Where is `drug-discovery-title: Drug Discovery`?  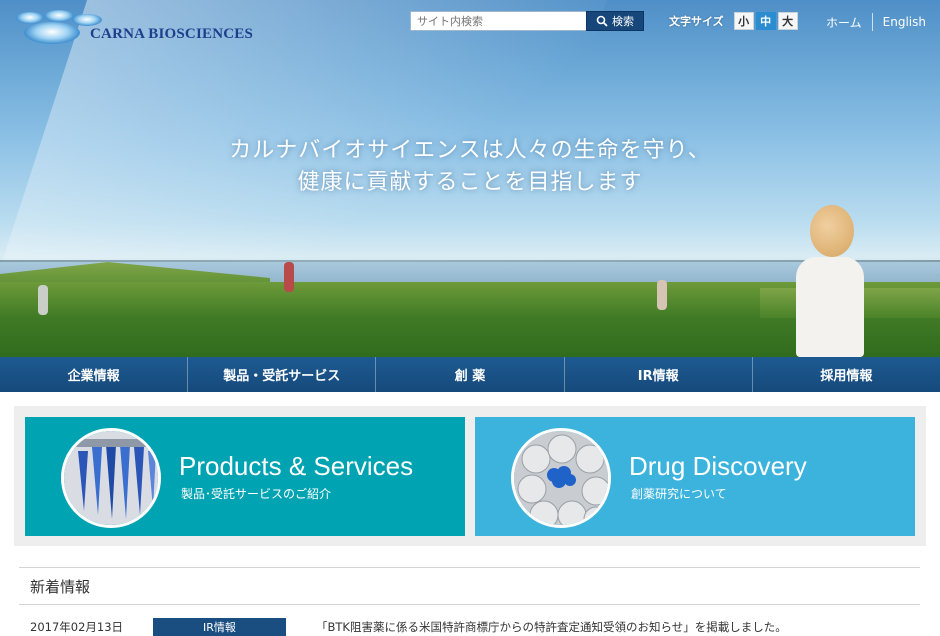 drug-discovery-title: Drug Discovery is located at coordinates (718, 466).